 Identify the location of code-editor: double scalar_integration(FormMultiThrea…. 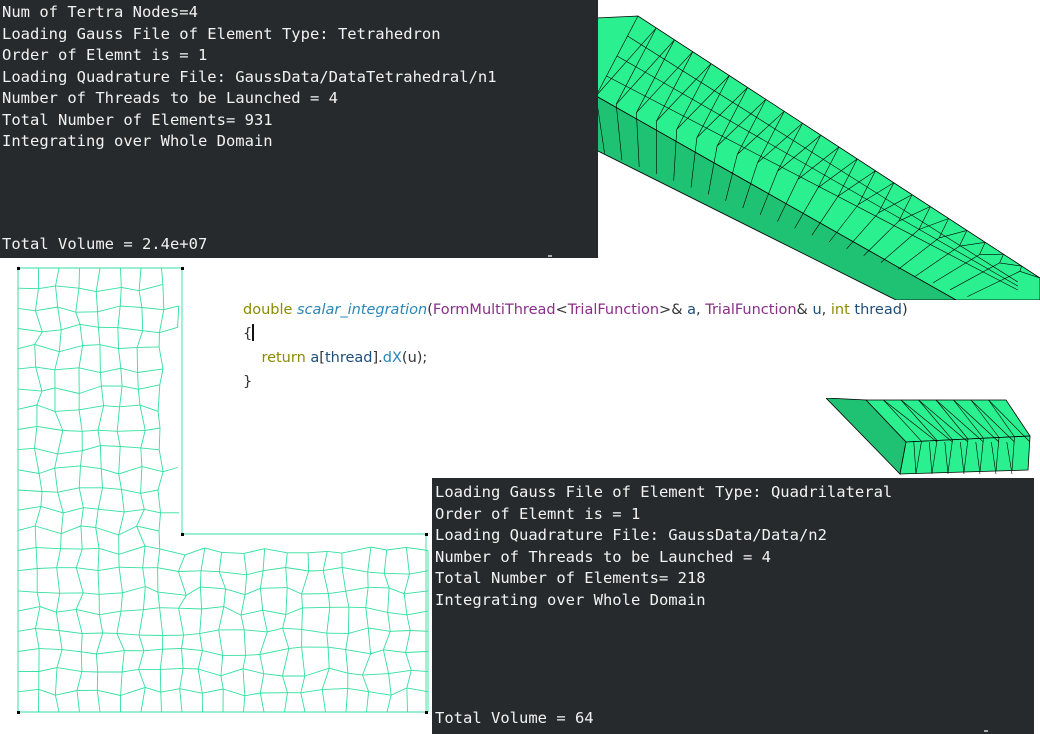
(638, 346).